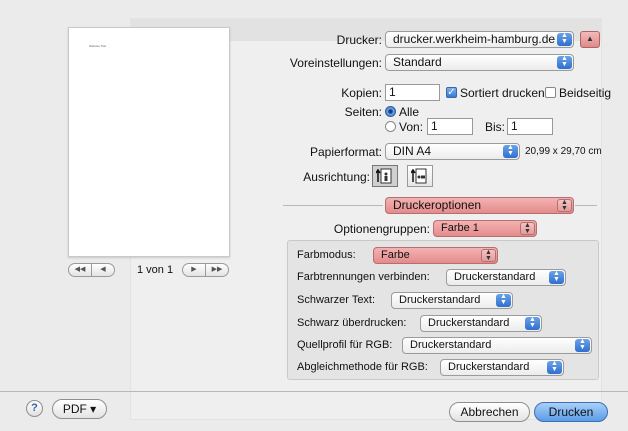 The width and height of the screenshot is (628, 431). I want to click on preview-forward-controls: ▶ ▶▶, so click(205, 270).